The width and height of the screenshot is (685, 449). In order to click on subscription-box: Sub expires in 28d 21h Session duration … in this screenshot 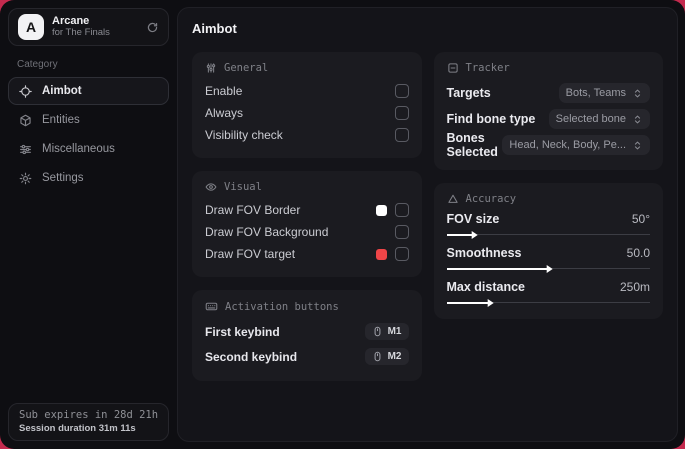, I will do `click(88, 422)`.